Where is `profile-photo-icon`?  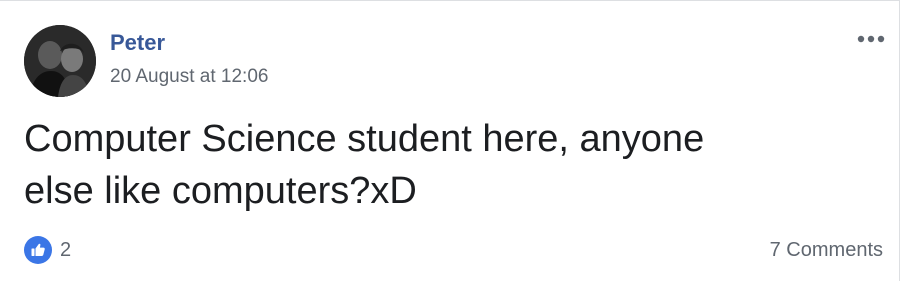
profile-photo-icon is located at coordinates (60, 61).